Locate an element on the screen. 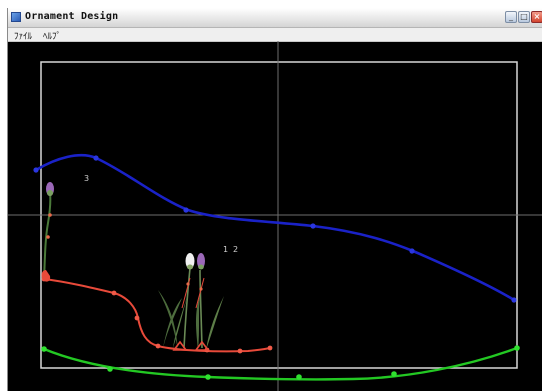  red-curve-points is located at coordinates (157, 315).